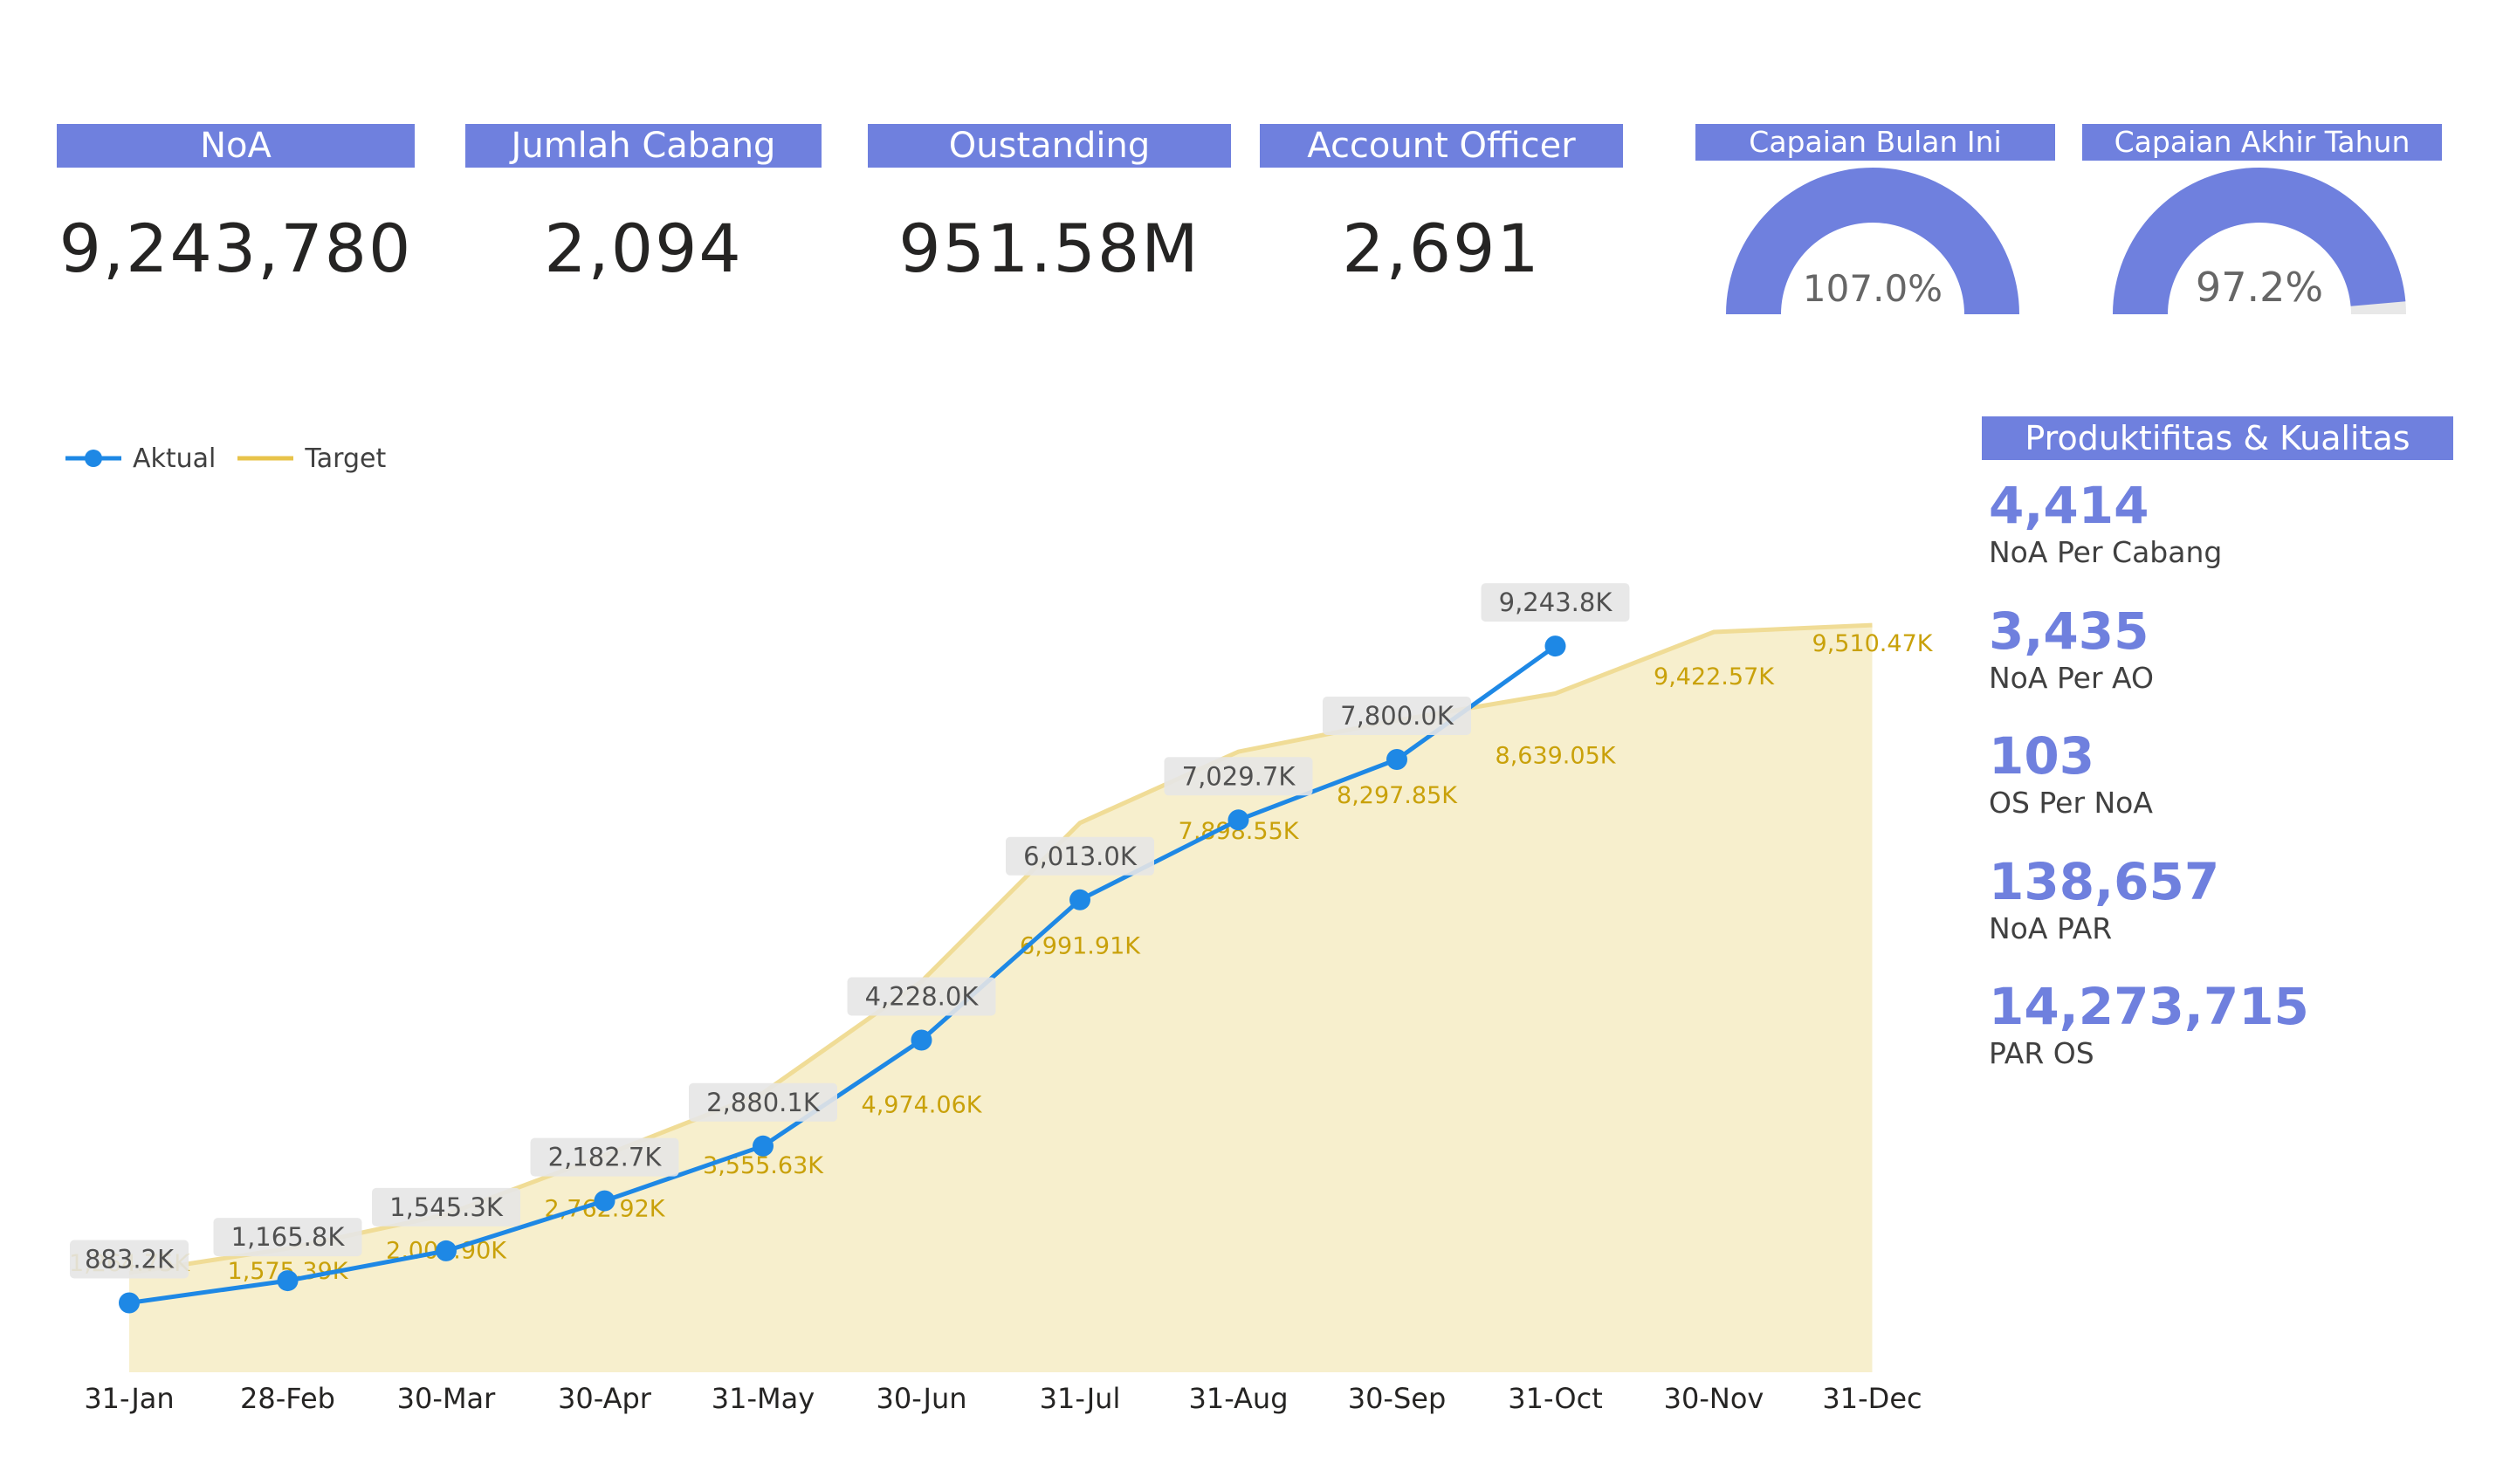  Describe the element at coordinates (2041, 1053) in the screenshot. I see `metric-label: PAR OS` at that location.